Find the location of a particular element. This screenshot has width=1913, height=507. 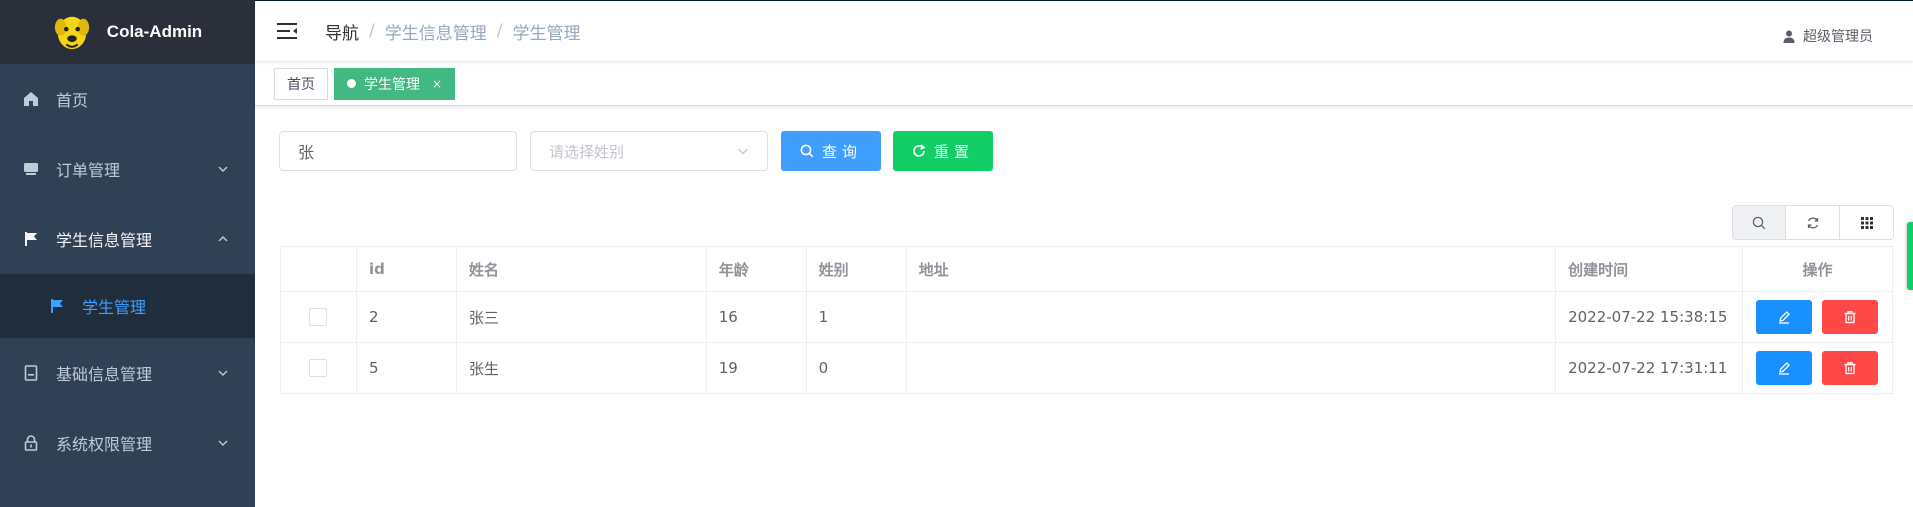

query-button: 查询 is located at coordinates (831, 151).